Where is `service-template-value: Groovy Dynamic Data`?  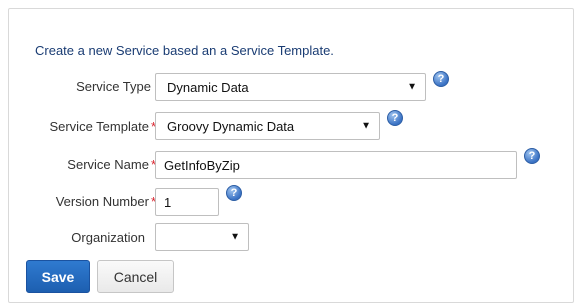 service-template-value: Groovy Dynamic Data is located at coordinates (231, 126).